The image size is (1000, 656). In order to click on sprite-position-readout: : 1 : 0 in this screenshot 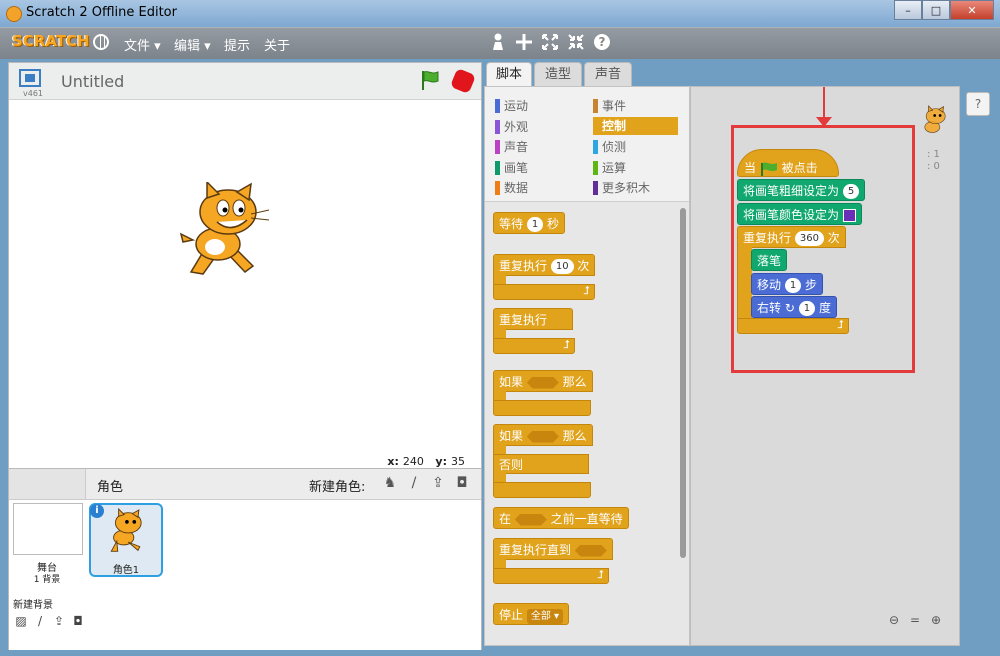, I will do `click(933, 161)`.